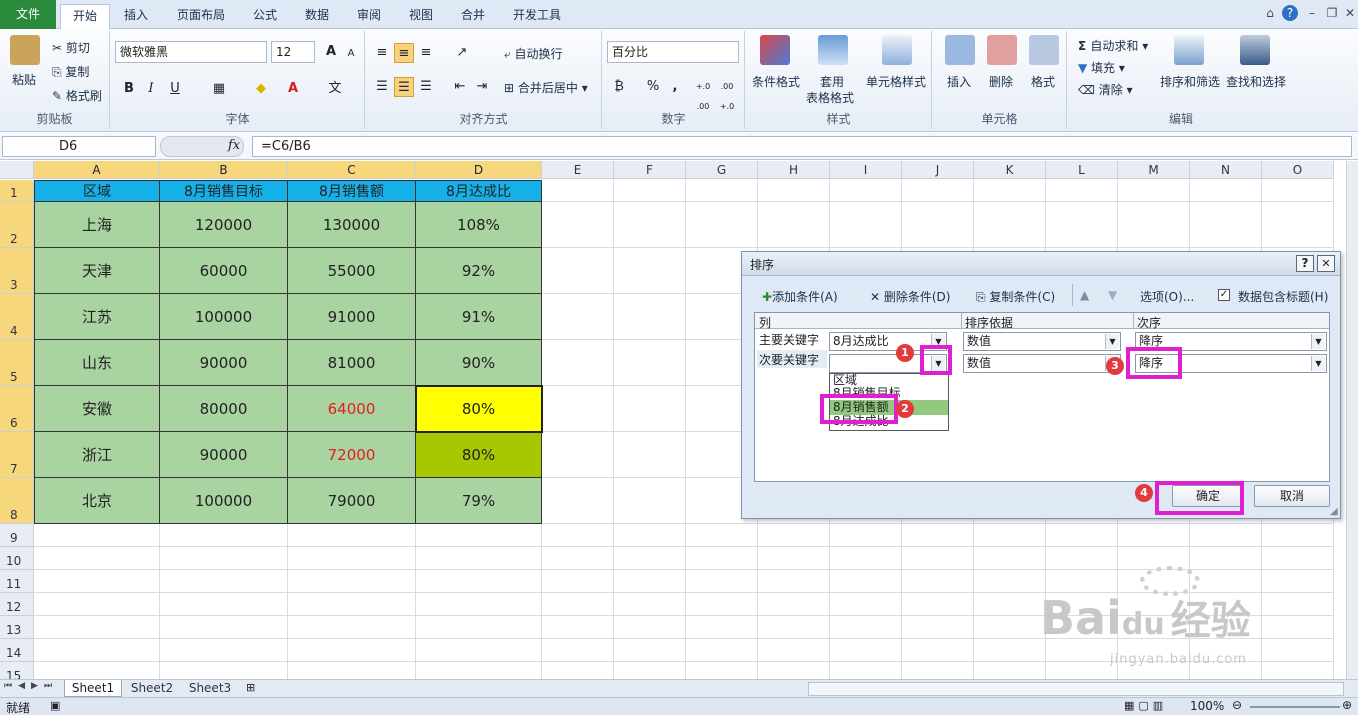 This screenshot has width=1358, height=716. I want to click on currency-icon: ₿, so click(619, 87).